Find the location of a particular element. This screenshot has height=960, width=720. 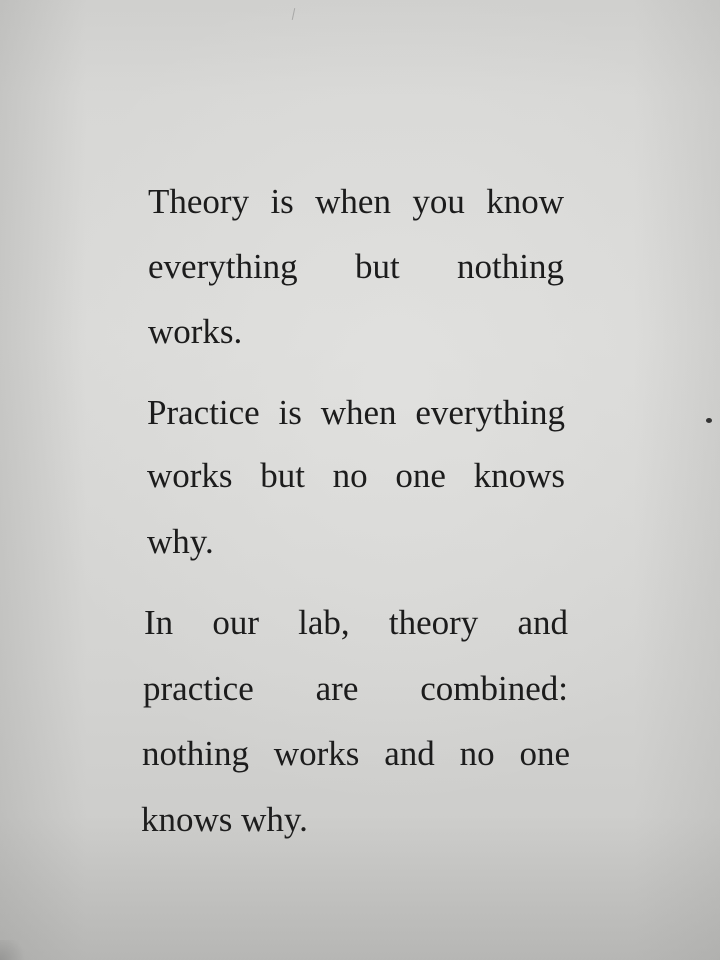

text-line: knows why. is located at coordinates (224, 819).